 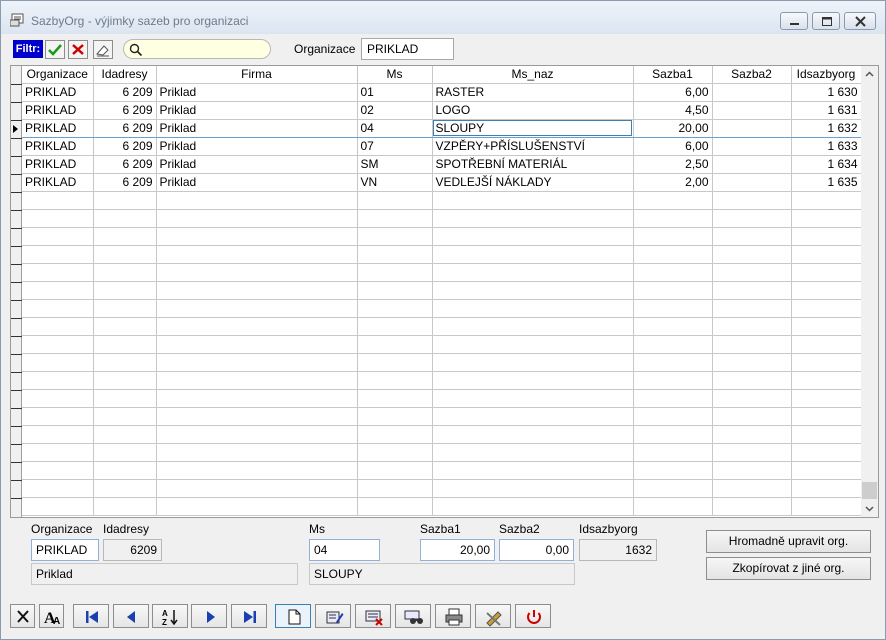 What do you see at coordinates (536, 550) in the screenshot?
I see `detail-sazba2-field: 0,00` at bounding box center [536, 550].